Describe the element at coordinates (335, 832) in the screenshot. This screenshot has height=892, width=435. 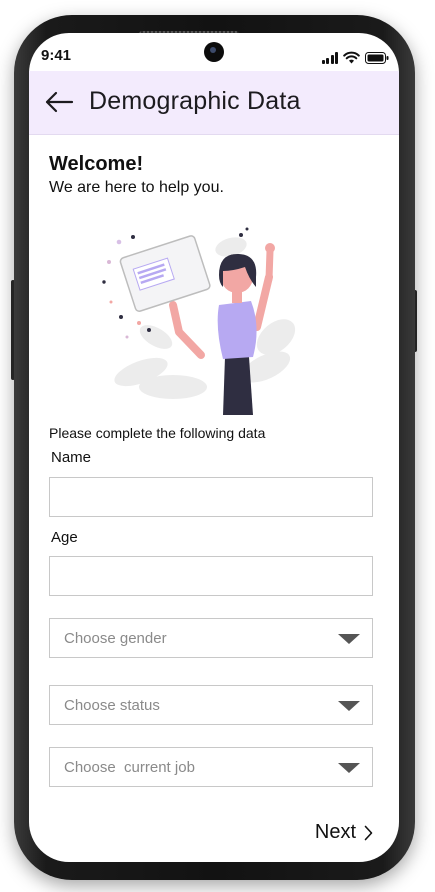
I see `next-button-label: Next` at that location.